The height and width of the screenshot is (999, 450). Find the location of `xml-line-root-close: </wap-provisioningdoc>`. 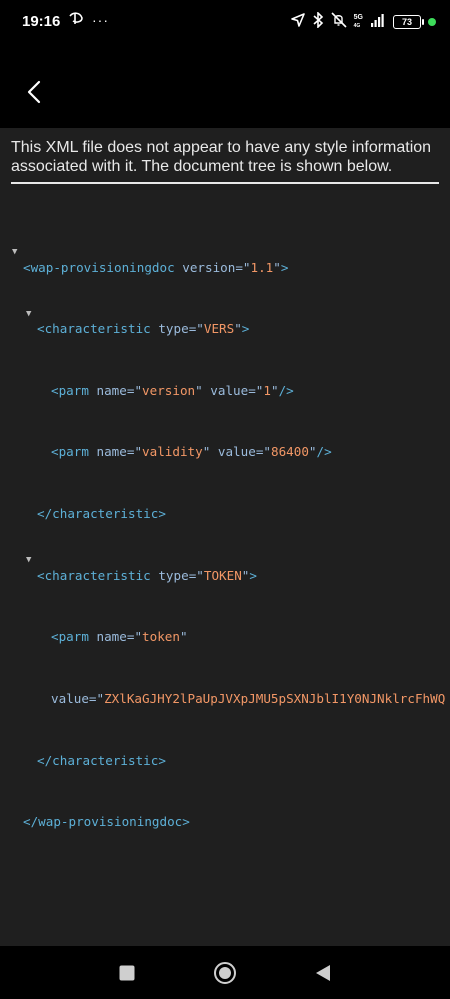

xml-line-root-close: </wap-provisioningdoc> is located at coordinates (106, 822).